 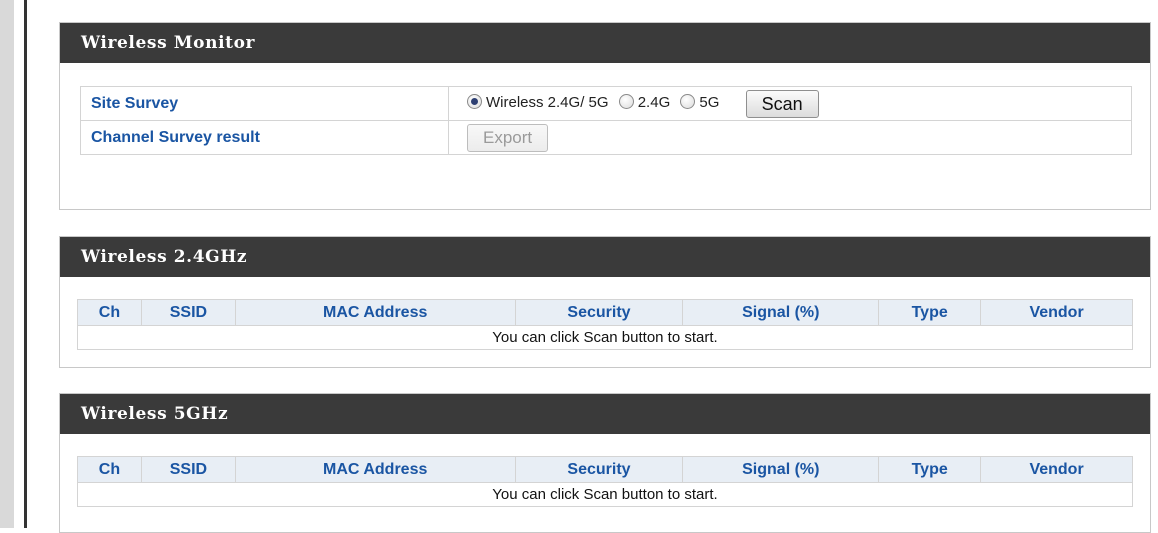 What do you see at coordinates (547, 102) in the screenshot?
I see `radio-wireless-both-label: Wireless 2.4G/ 5G` at bounding box center [547, 102].